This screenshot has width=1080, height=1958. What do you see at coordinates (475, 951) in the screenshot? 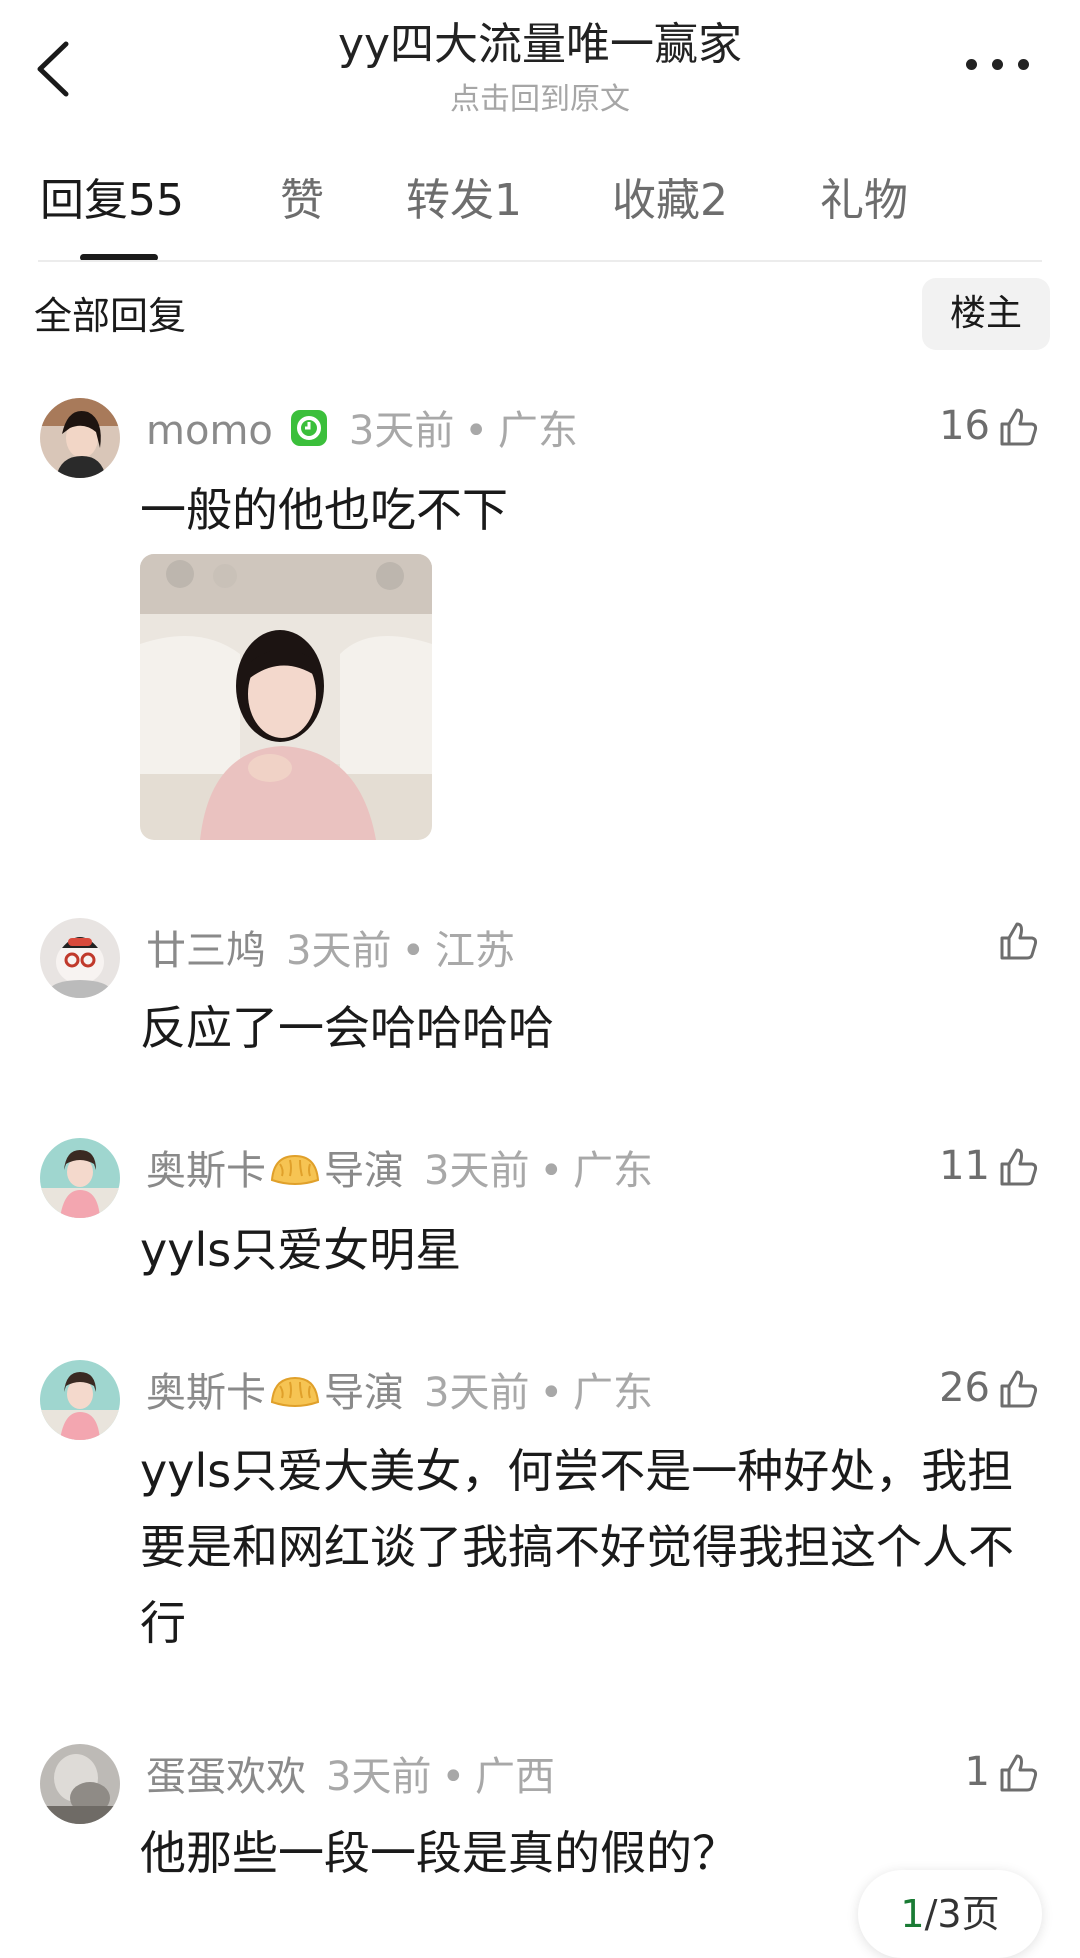
I see `comment-location: 江苏` at bounding box center [475, 951].